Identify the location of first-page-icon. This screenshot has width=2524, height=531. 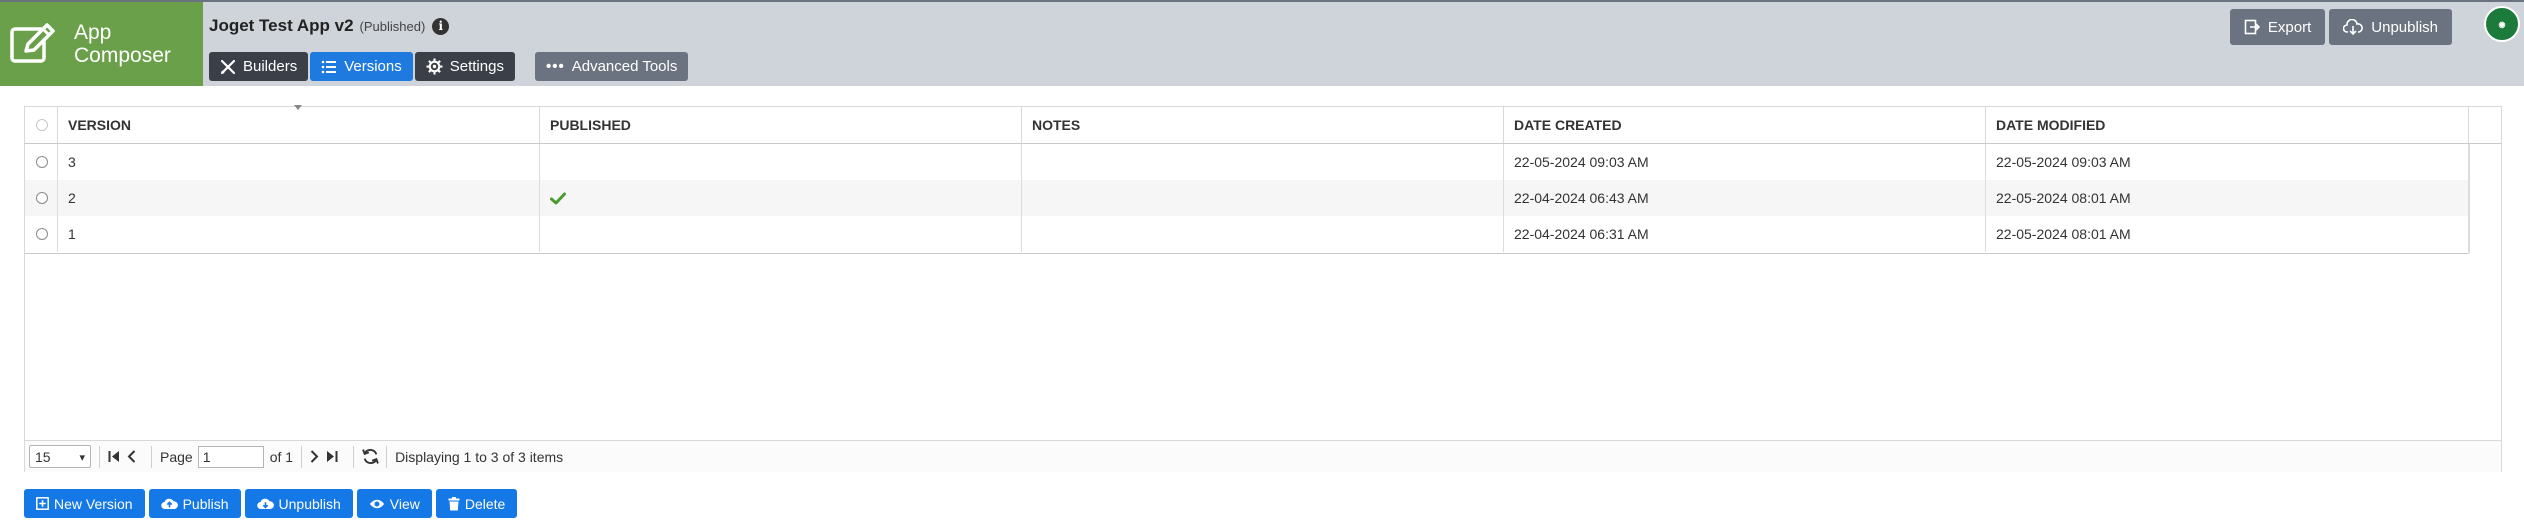
(114, 456).